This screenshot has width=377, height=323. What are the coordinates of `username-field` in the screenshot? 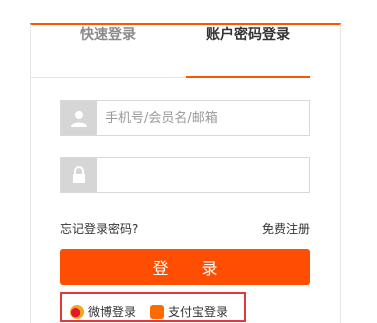 It's located at (185, 118).